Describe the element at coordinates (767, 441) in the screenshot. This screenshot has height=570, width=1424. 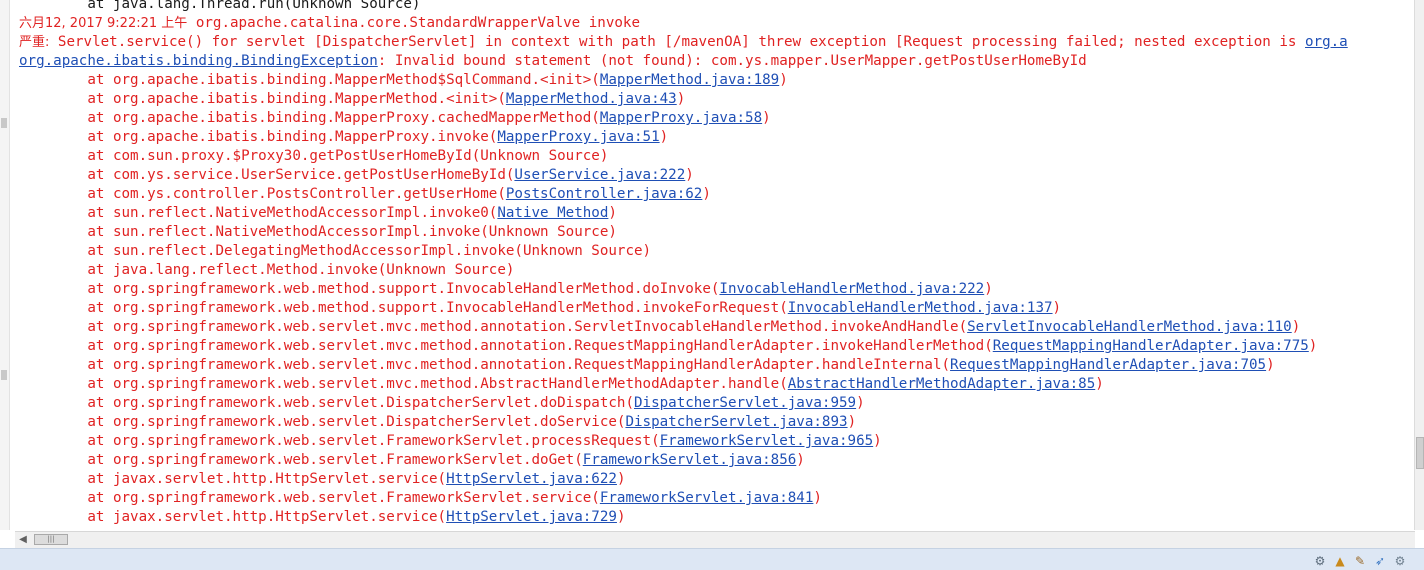
I see `source-link: FrameworkServlet.java:965` at that location.